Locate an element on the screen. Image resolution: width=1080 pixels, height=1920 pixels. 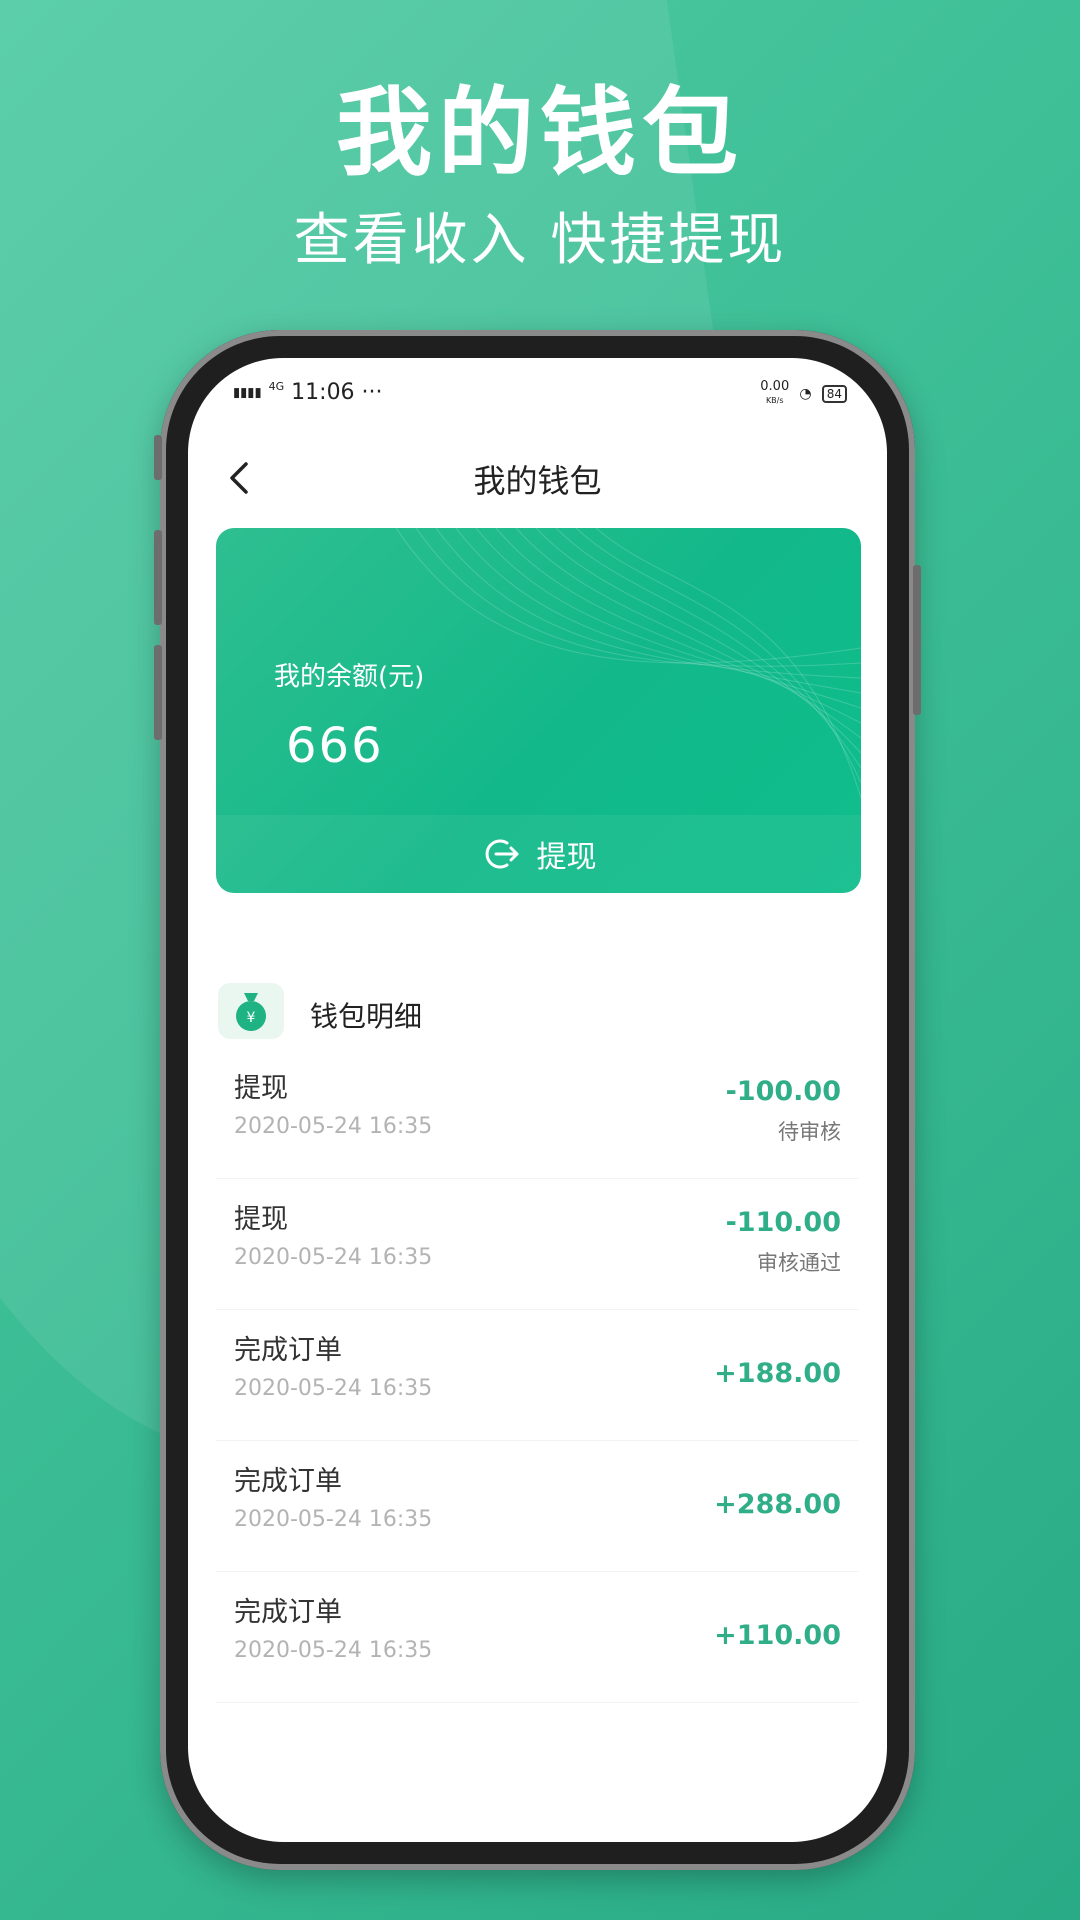
money-bag-icon: ¥ is located at coordinates (251, 1011).